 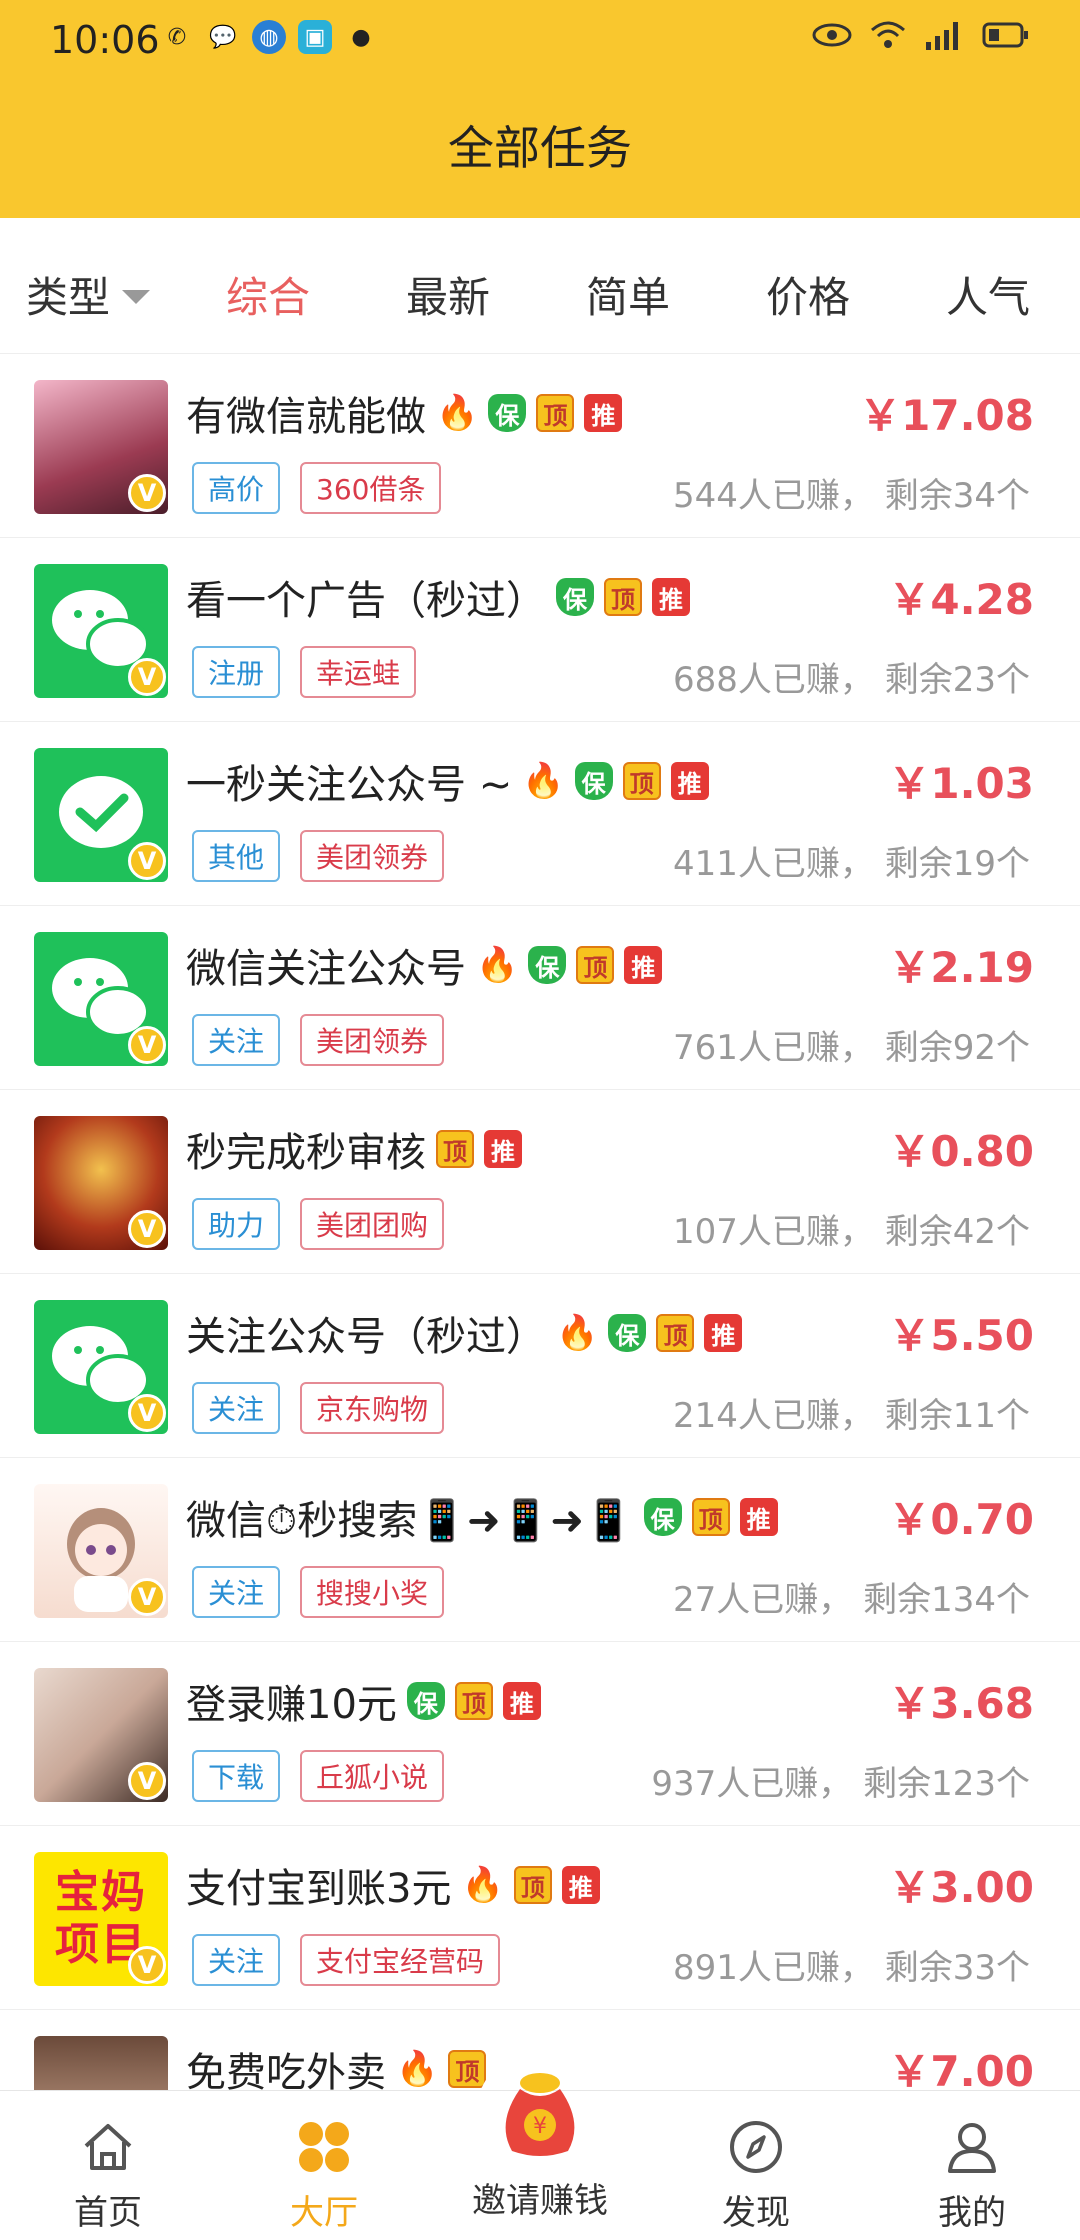 What do you see at coordinates (324, 2147) in the screenshot?
I see `grid-icon` at bounding box center [324, 2147].